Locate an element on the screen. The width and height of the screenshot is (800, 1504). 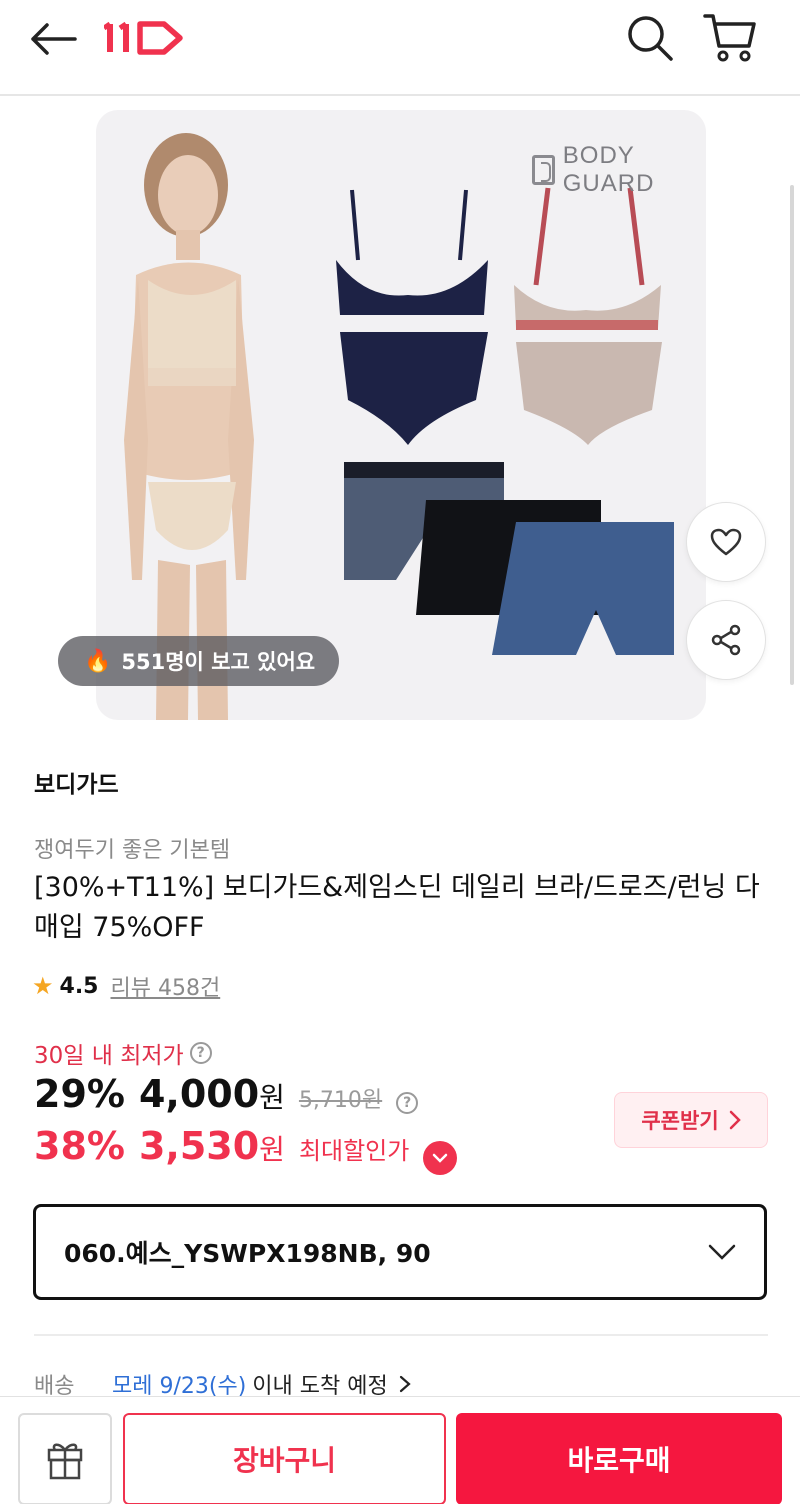
option-selected-value: 060.예스_YSWPX198NB, 90 is located at coordinates (247, 1253).